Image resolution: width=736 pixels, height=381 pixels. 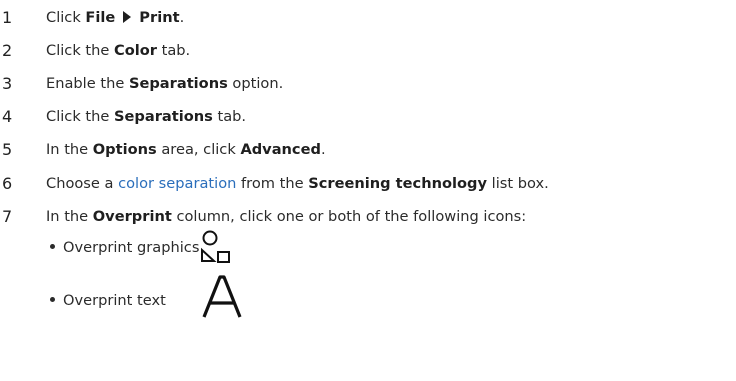 What do you see at coordinates (127, 17) in the screenshot?
I see `menu-arrow-icon` at bounding box center [127, 17].